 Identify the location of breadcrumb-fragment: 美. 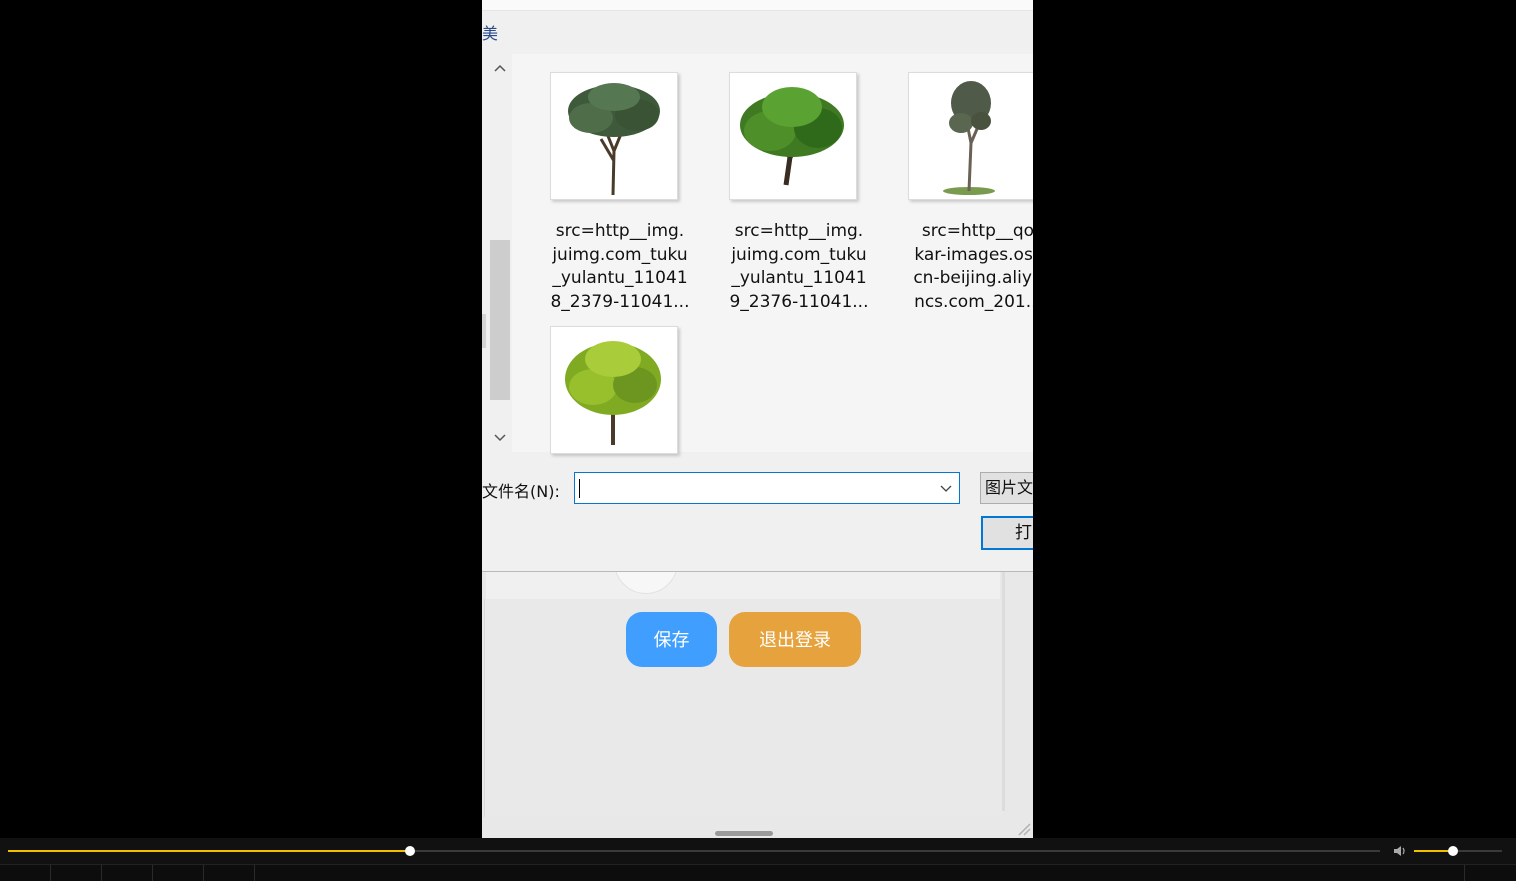
(490, 32).